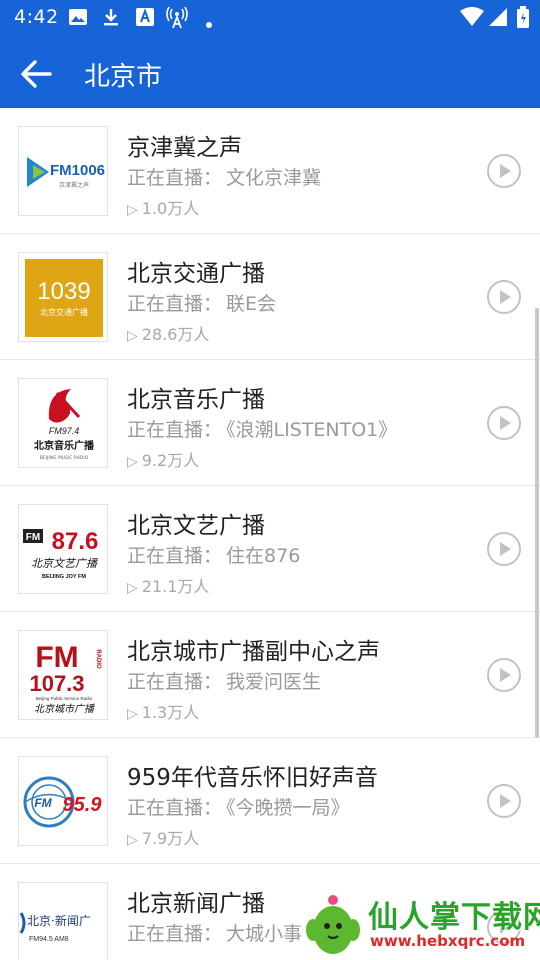  I want to click on live-program: 我爱问医生, so click(274, 682).